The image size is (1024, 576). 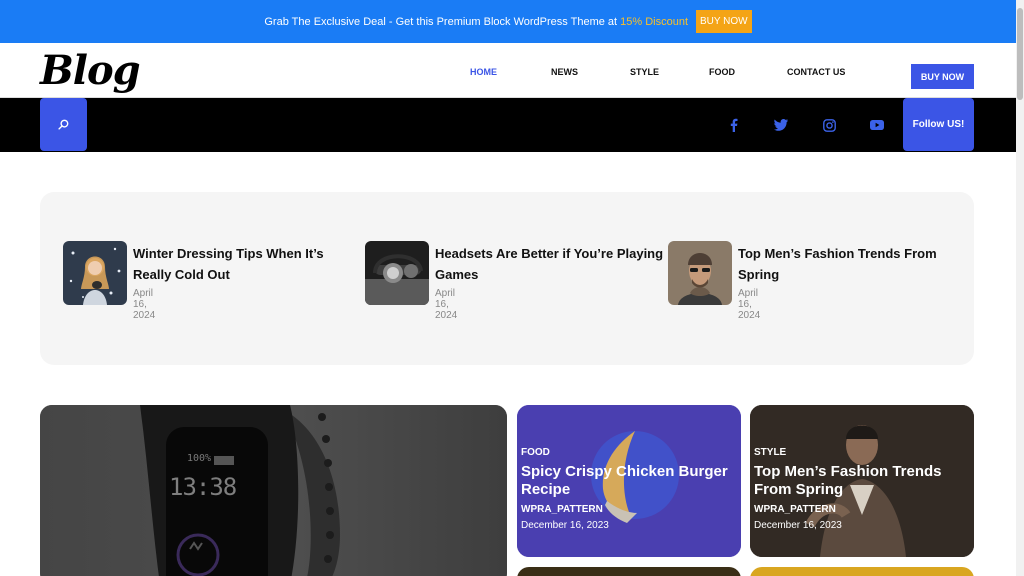 I want to click on buy-now-button: BUY NOW, so click(x=942, y=76).